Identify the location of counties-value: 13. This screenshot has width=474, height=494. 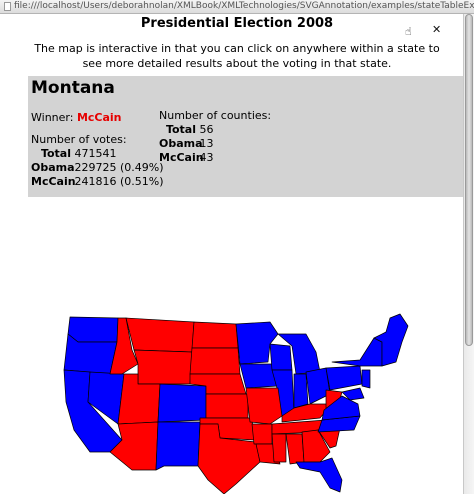
(206, 143).